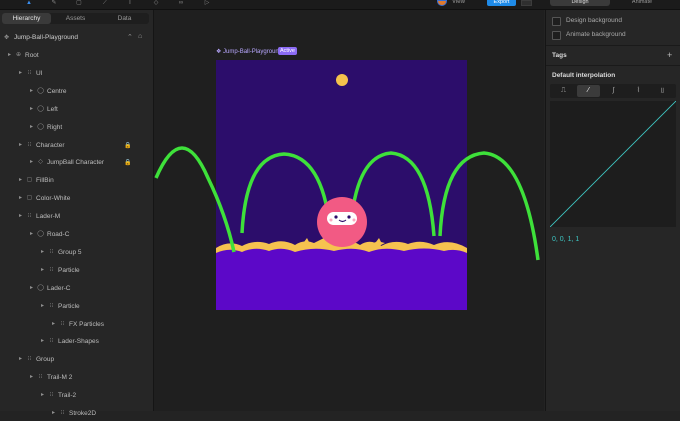 The height and width of the screenshot is (421, 680). I want to click on avatar, so click(442, 3).